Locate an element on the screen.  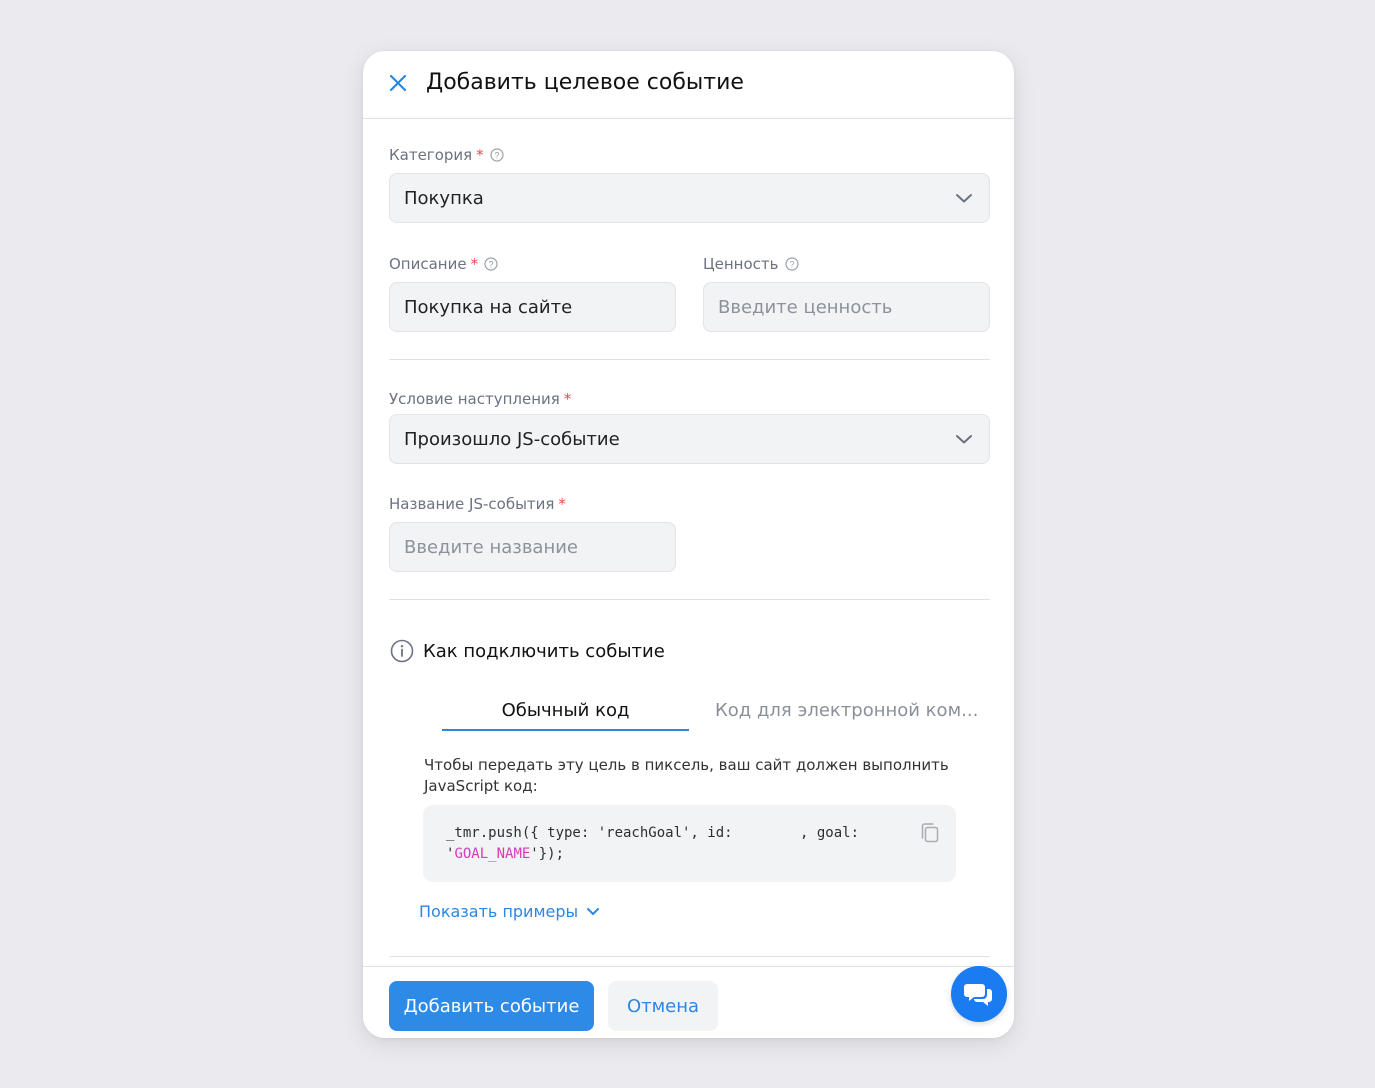
description-label: Описание * ? is located at coordinates (443, 264).